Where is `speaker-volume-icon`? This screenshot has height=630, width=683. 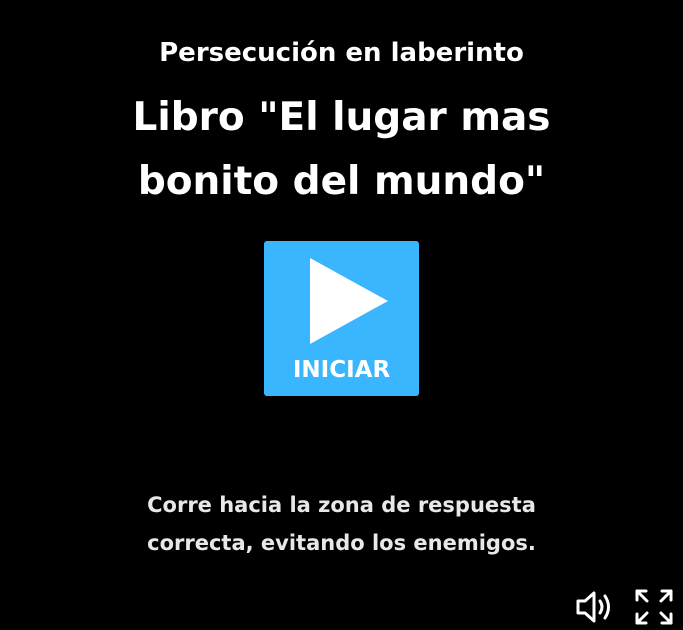
speaker-volume-icon is located at coordinates (593, 607).